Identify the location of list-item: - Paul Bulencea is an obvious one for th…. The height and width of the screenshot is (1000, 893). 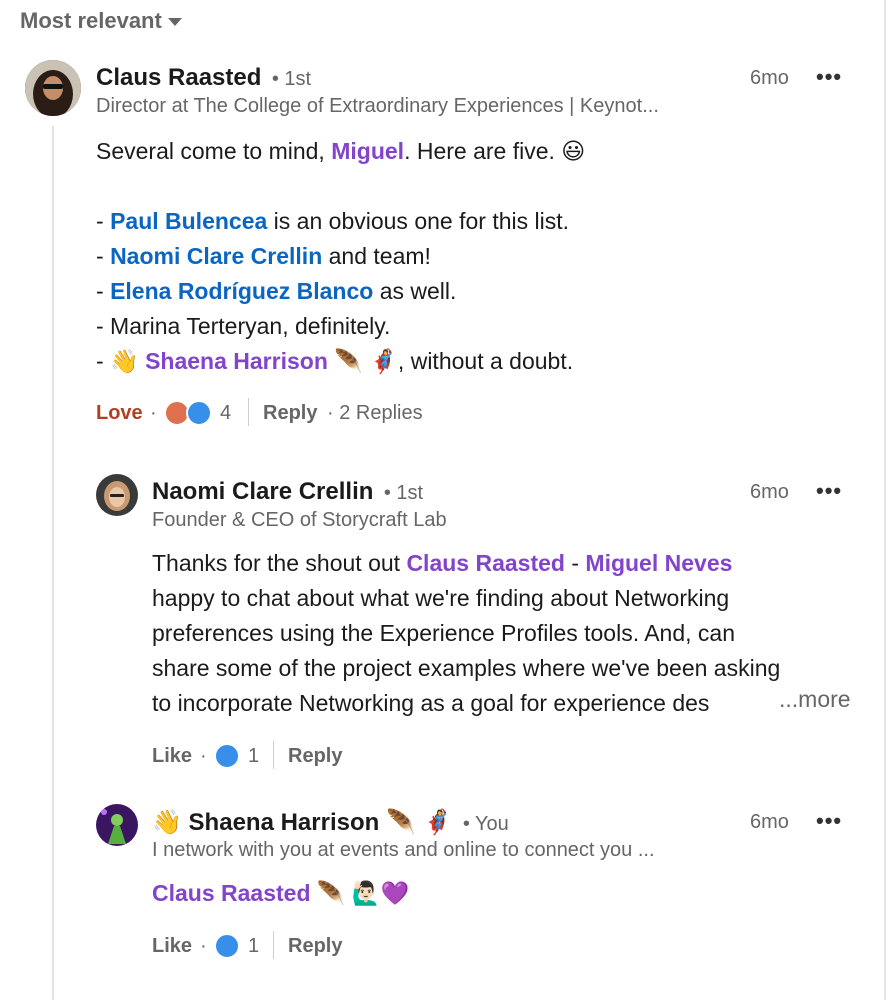
(333, 221).